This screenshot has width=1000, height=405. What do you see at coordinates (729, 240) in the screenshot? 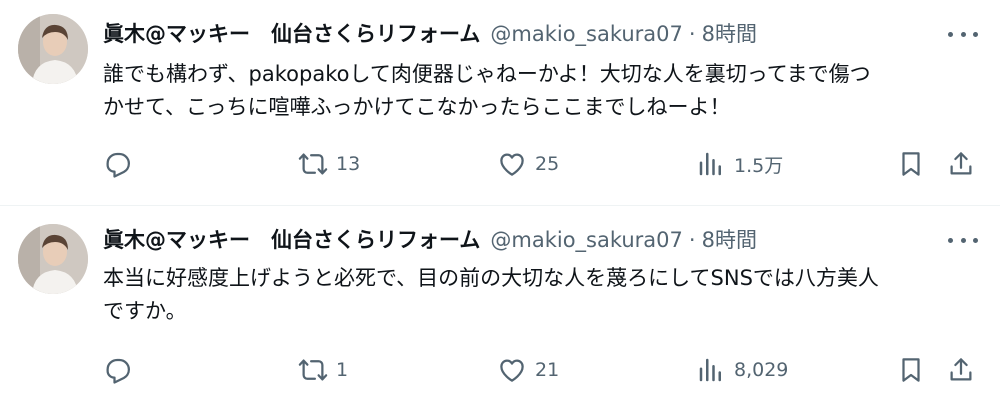
I see `timestamp: 8時間` at bounding box center [729, 240].